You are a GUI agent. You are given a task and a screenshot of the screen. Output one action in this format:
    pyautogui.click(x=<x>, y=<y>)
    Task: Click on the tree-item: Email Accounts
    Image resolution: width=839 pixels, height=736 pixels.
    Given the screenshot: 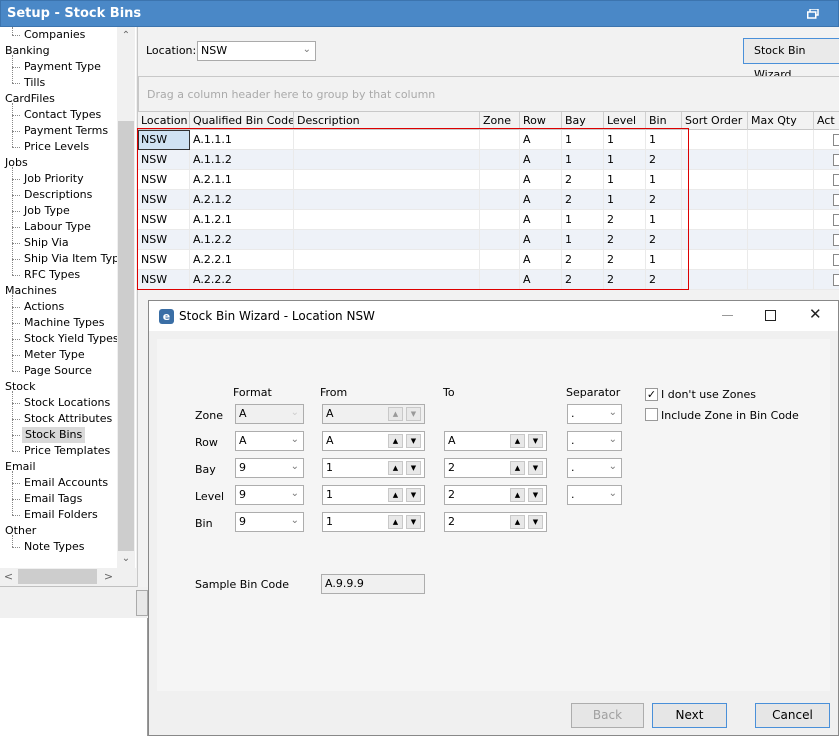 What is the action you would take?
    pyautogui.click(x=66, y=483)
    